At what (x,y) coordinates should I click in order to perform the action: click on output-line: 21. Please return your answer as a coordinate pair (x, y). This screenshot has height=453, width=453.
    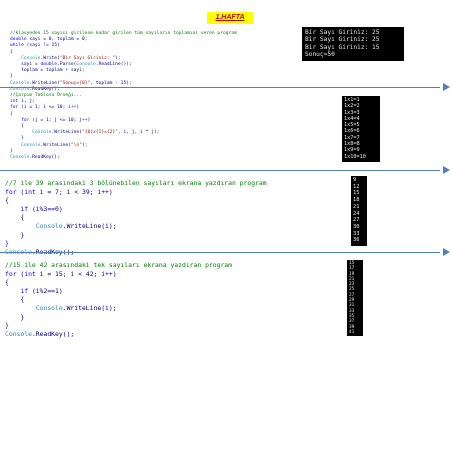
    Looking at the image, I should click on (356, 206).